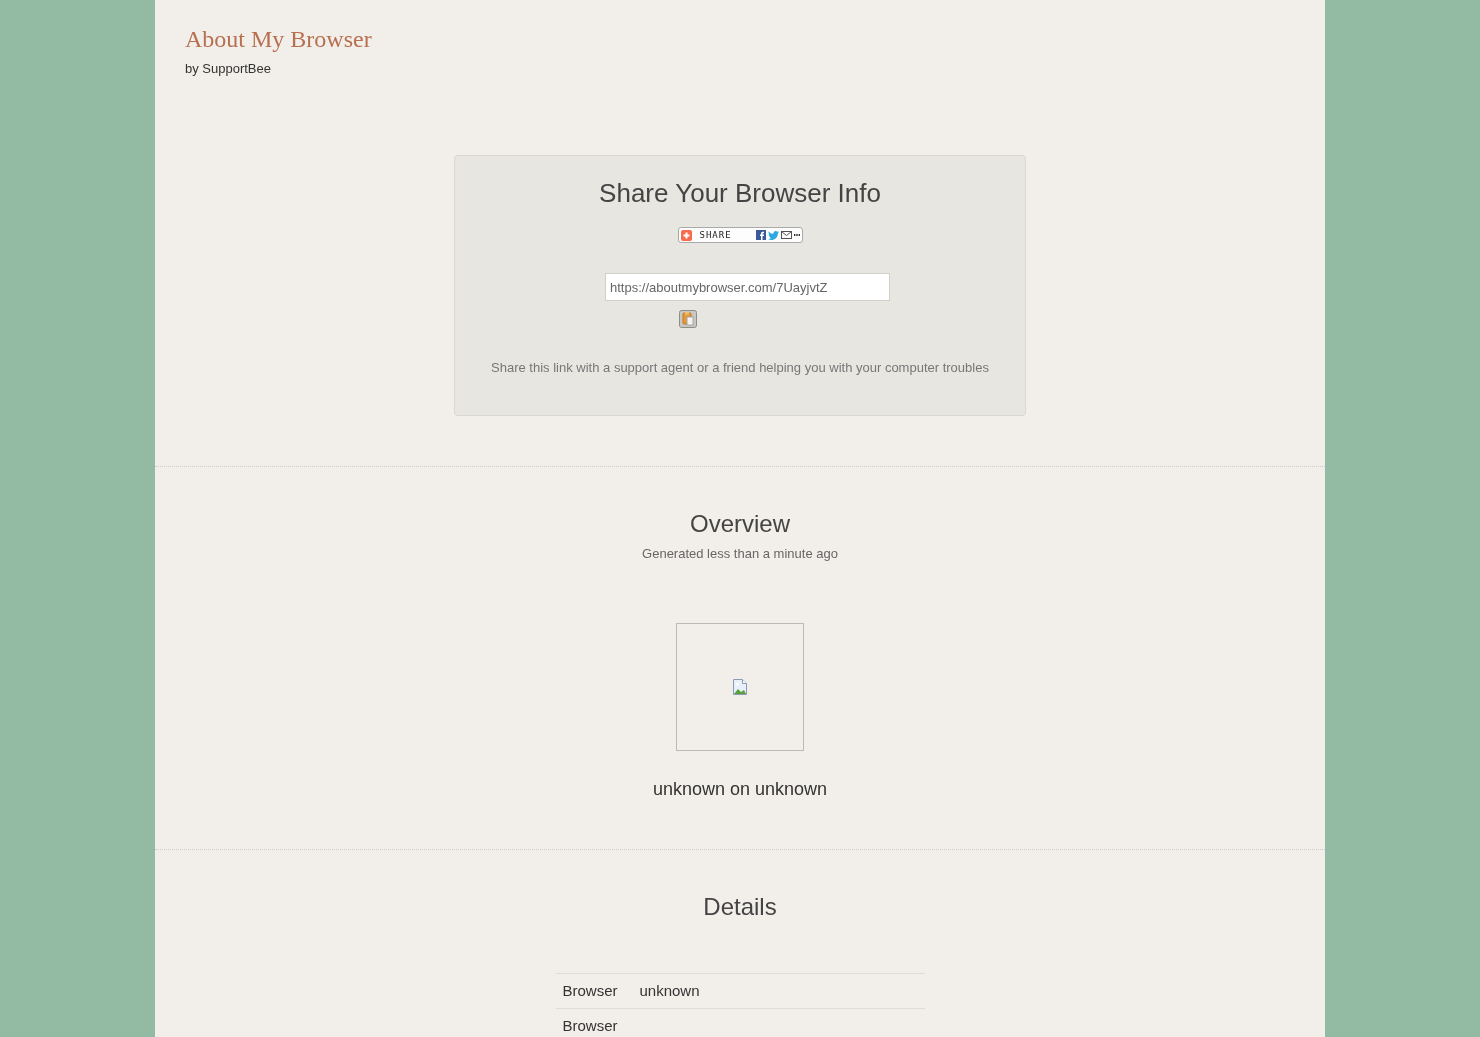  What do you see at coordinates (773, 235) in the screenshot?
I see `bird-icon` at bounding box center [773, 235].